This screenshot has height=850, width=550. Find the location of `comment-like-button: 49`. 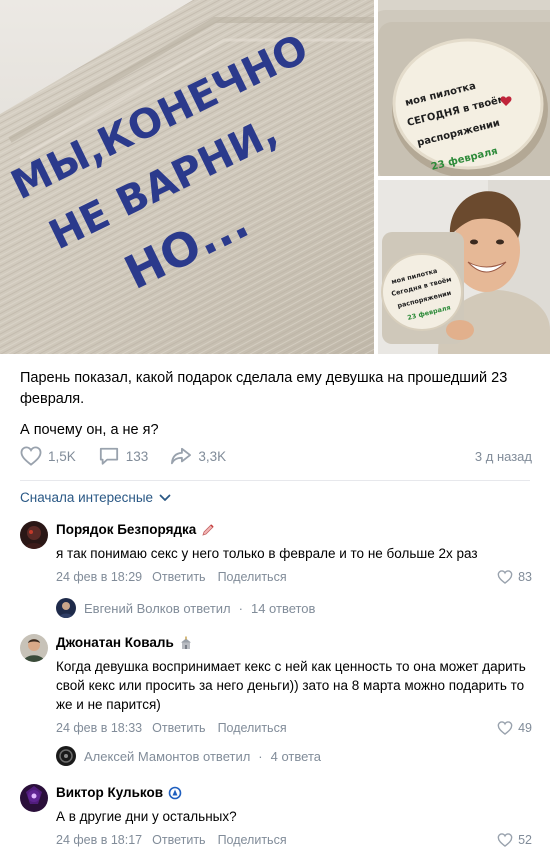

comment-like-button: 49 is located at coordinates (514, 728).